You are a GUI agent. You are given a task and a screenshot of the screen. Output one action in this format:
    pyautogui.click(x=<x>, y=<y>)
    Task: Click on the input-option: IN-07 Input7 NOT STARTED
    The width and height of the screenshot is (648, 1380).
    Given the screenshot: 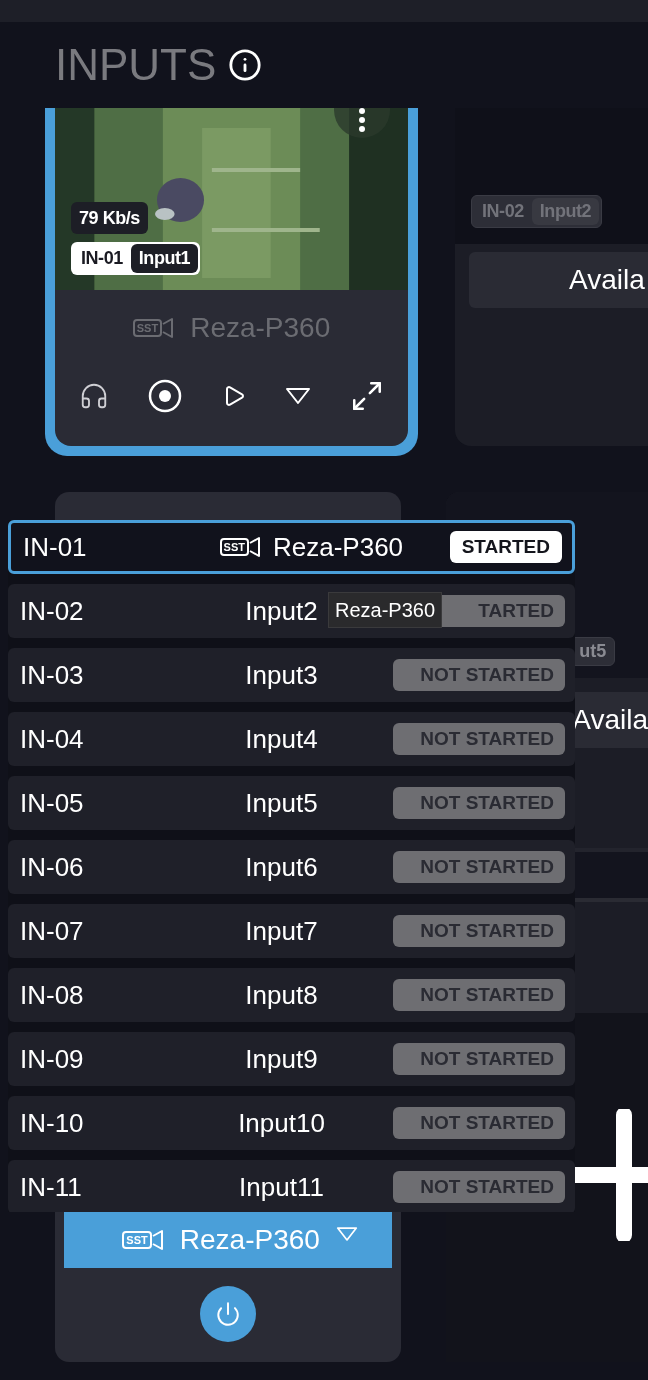 What is the action you would take?
    pyautogui.click(x=291, y=931)
    